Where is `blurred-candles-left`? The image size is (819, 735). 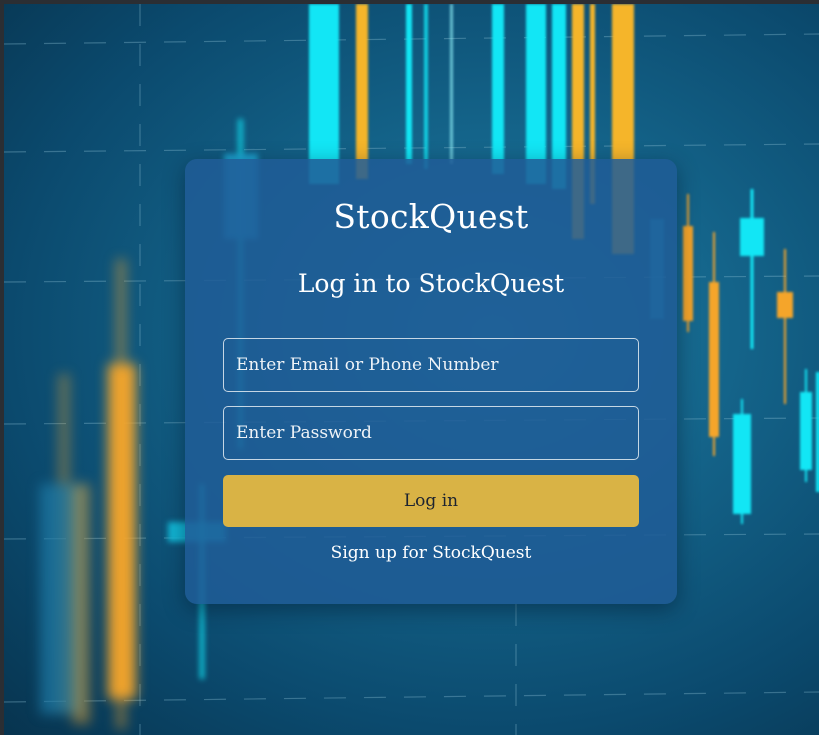
blurred-candles-left is located at coordinates (88, 494).